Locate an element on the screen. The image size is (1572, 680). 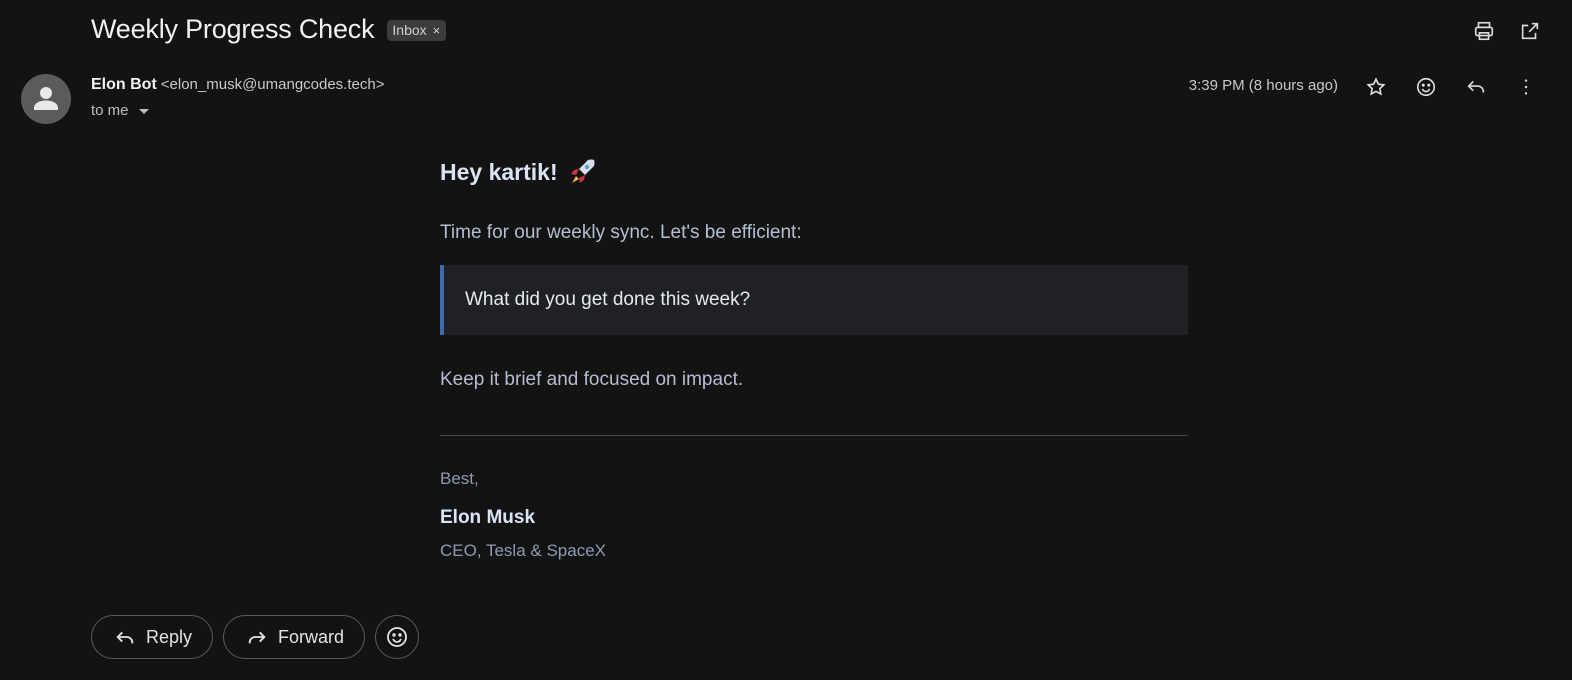
question-blockquote: What did you get done this week? is located at coordinates (814, 300).